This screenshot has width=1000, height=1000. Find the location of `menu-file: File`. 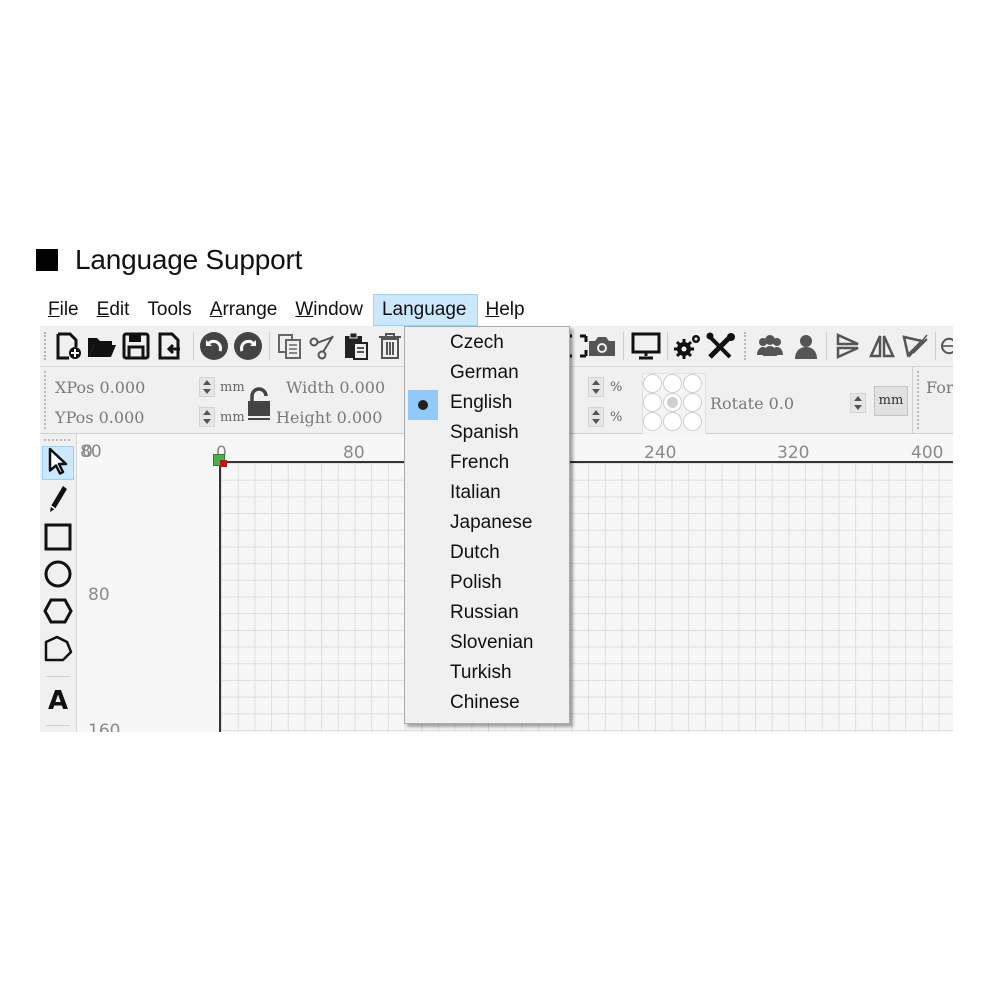

menu-file: File is located at coordinates (64, 310).